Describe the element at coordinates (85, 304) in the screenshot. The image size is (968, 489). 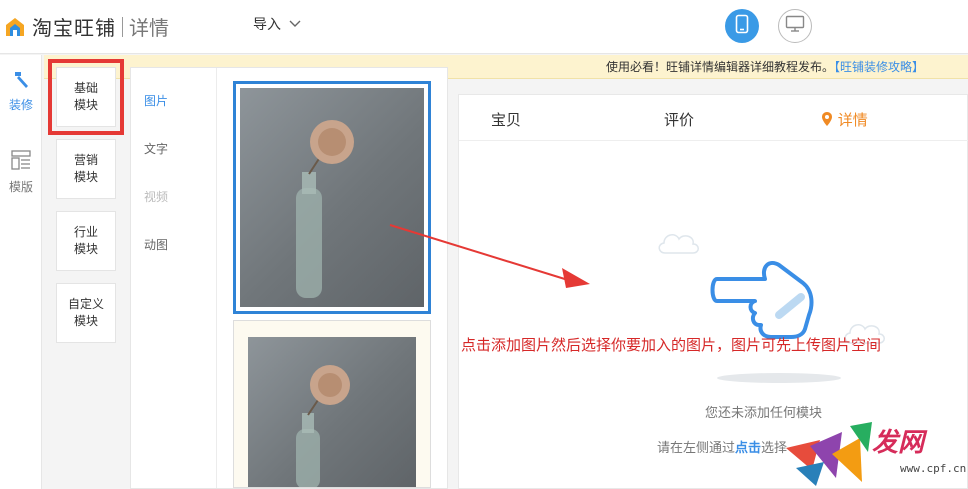
I see `module-custom-line1: 自定义` at that location.